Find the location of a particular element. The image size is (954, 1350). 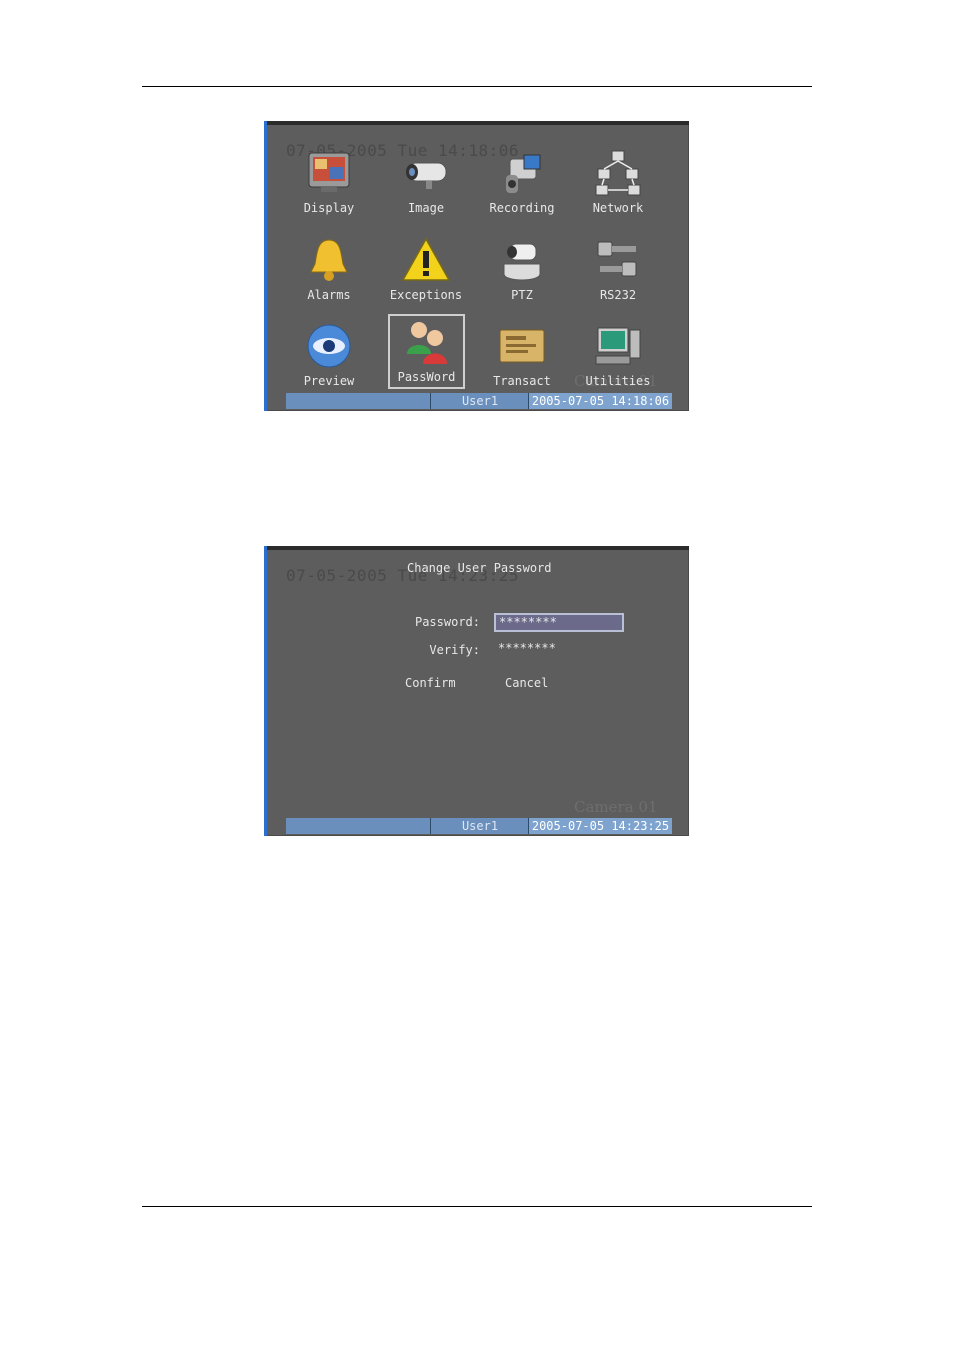

menu-item-exceptions: Exceptions is located at coordinates (426, 270).